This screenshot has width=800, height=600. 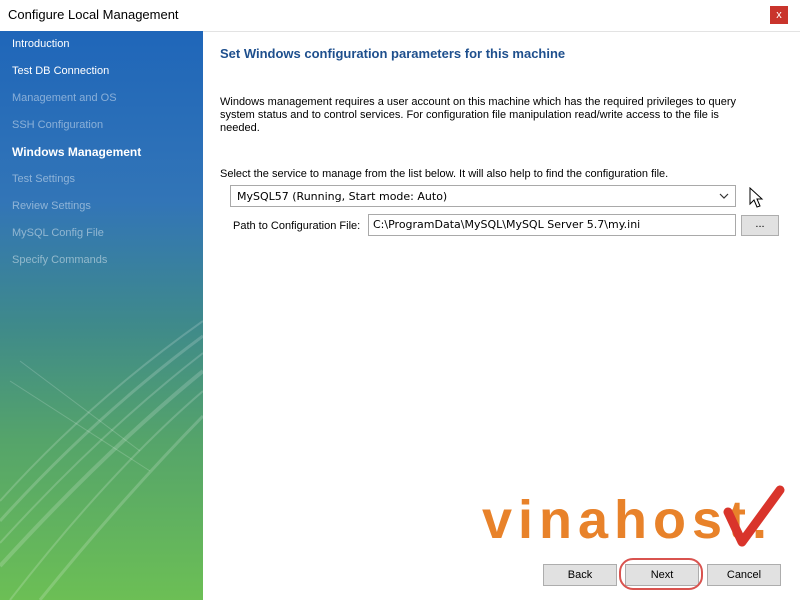 I want to click on sidebar-item: MySQL Config File, so click(x=101, y=233).